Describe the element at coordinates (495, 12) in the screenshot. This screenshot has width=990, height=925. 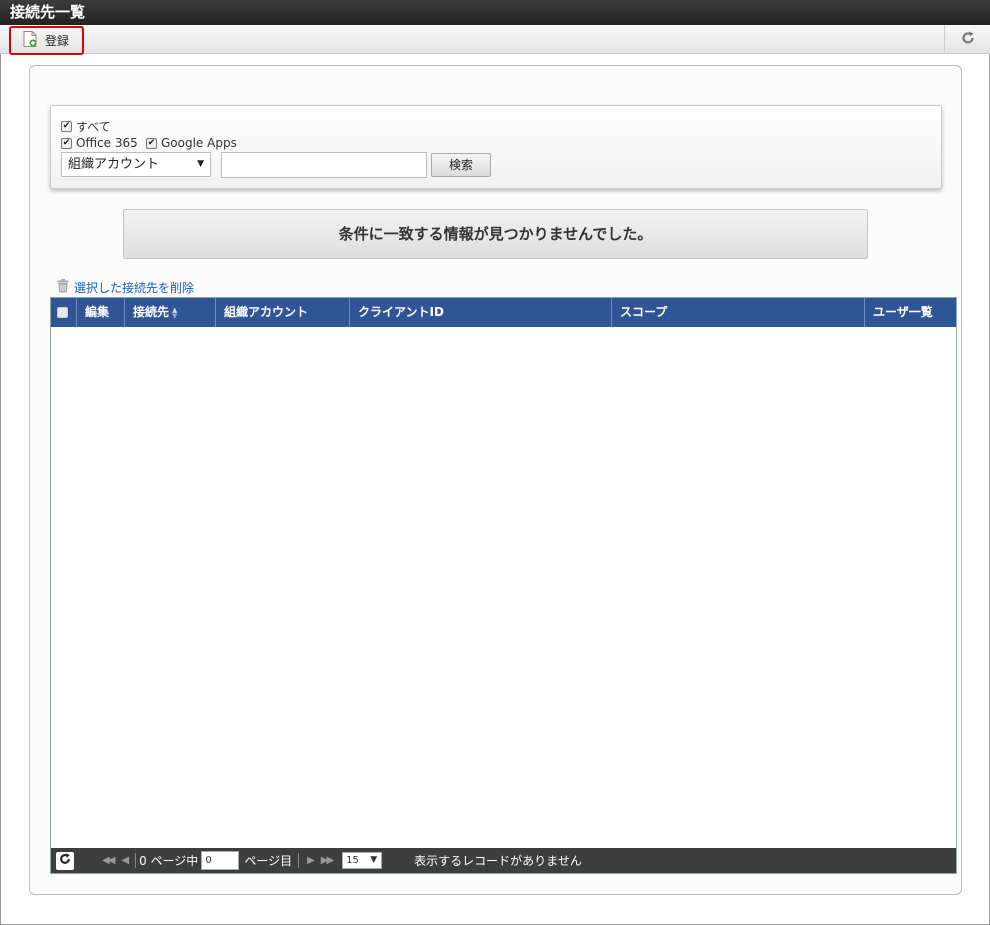
I see `window-title: 接続先一覧` at that location.